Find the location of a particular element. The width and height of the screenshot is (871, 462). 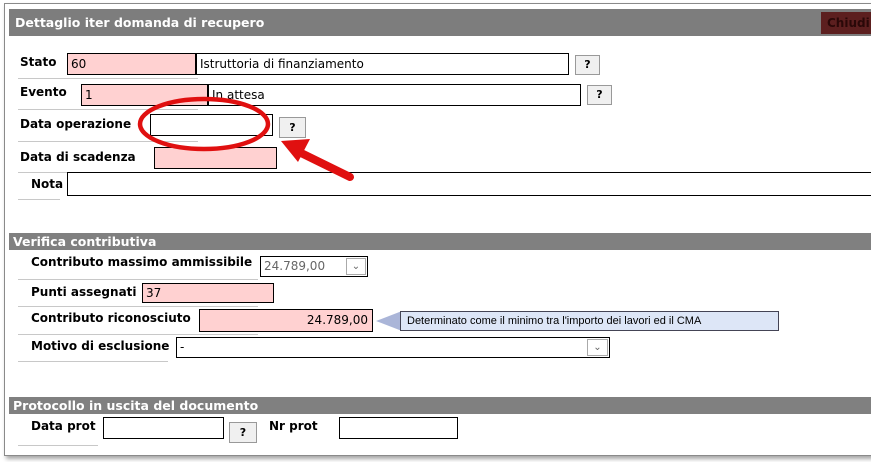

close-button: Chiudi is located at coordinates (846, 23).